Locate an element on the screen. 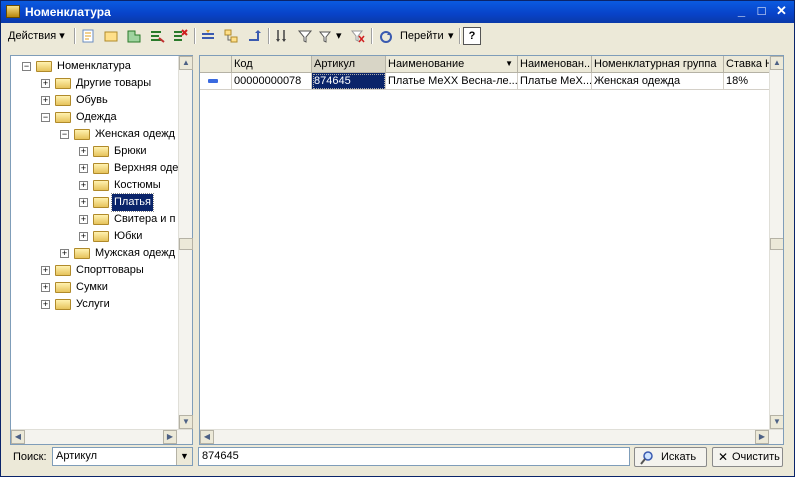 This screenshot has width=795, height=477. table-horizontal-scrollbar: ◀ ▶ is located at coordinates (491, 436).